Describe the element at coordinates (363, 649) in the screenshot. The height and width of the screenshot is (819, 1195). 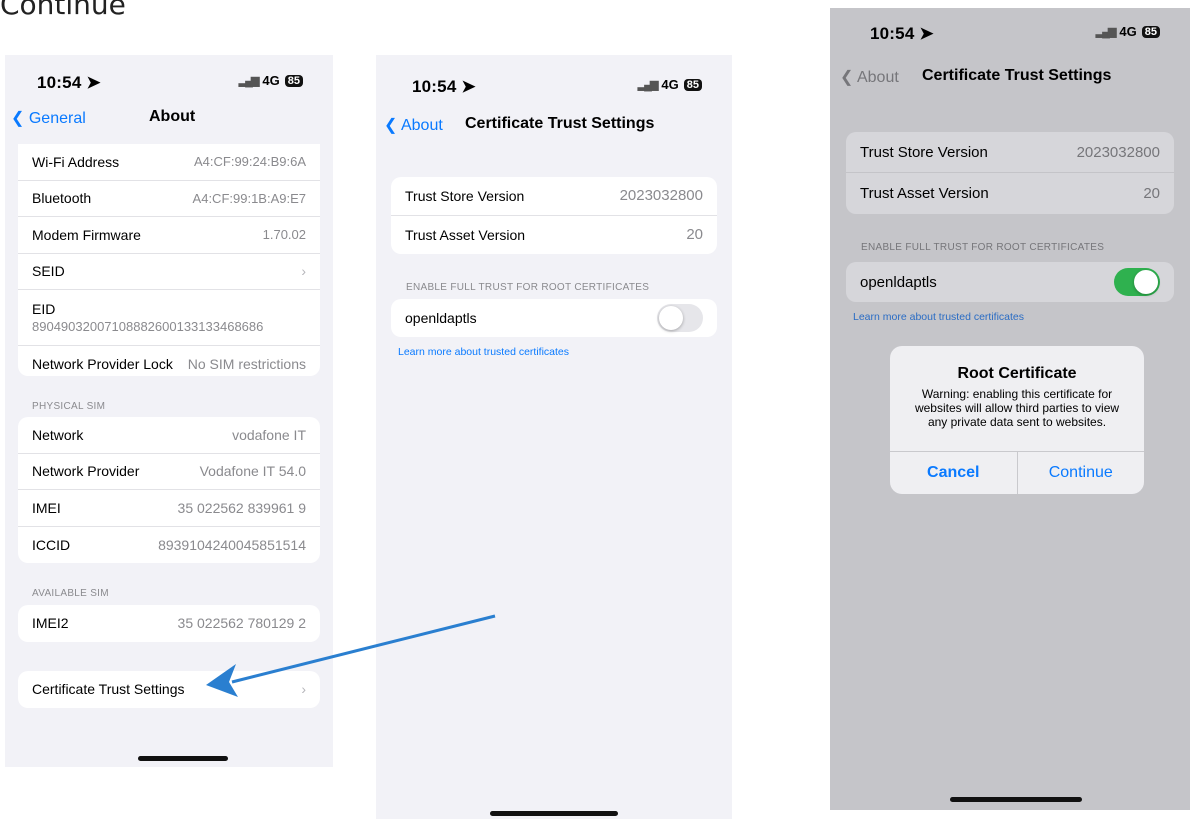
I see `arrow-line` at that location.